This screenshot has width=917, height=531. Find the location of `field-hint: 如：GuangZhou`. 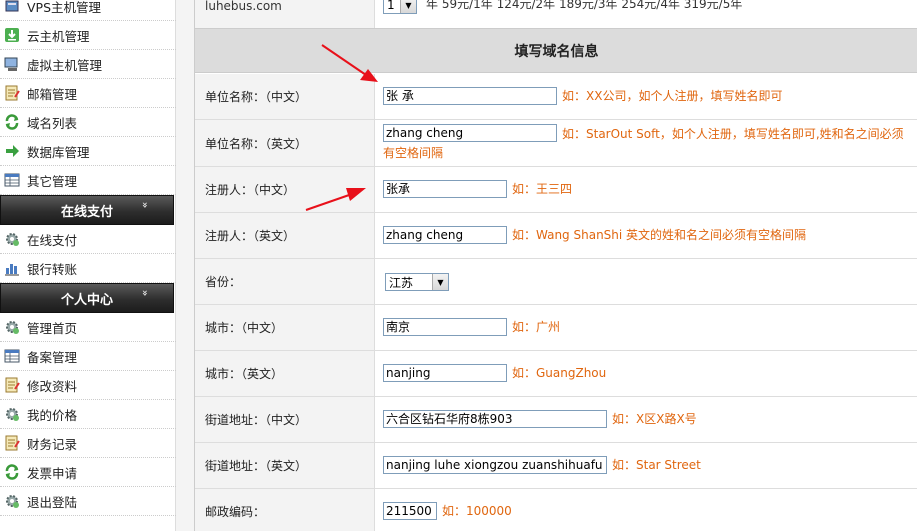

field-hint: 如：GuangZhou is located at coordinates (559, 373).